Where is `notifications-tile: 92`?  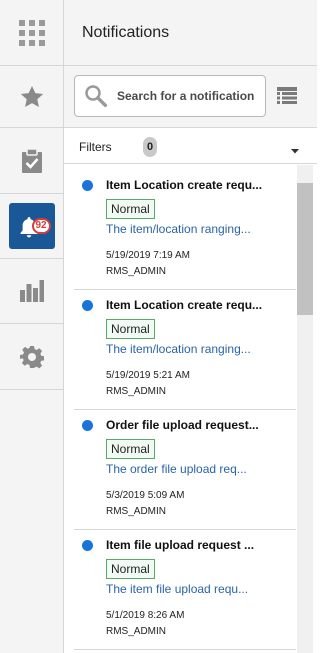 notifications-tile: 92 is located at coordinates (31, 226).